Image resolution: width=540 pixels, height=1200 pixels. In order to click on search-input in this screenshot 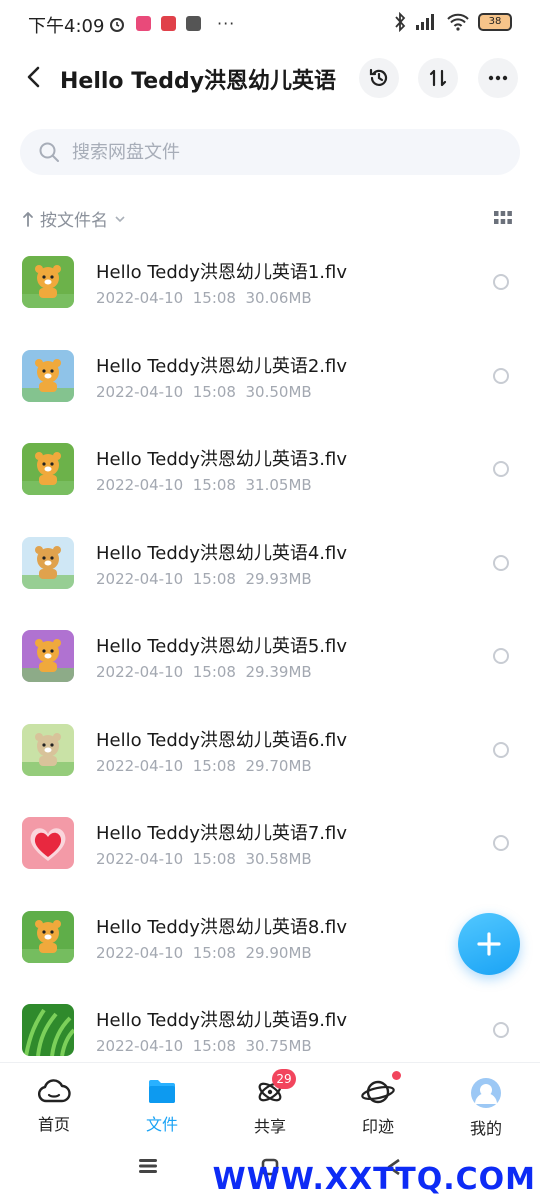, I will do `click(272, 152)`.